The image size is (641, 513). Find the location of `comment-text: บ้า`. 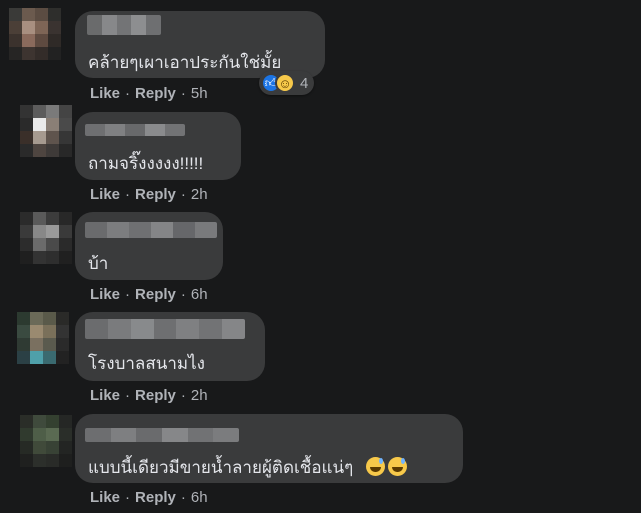

comment-text: บ้า is located at coordinates (98, 263).